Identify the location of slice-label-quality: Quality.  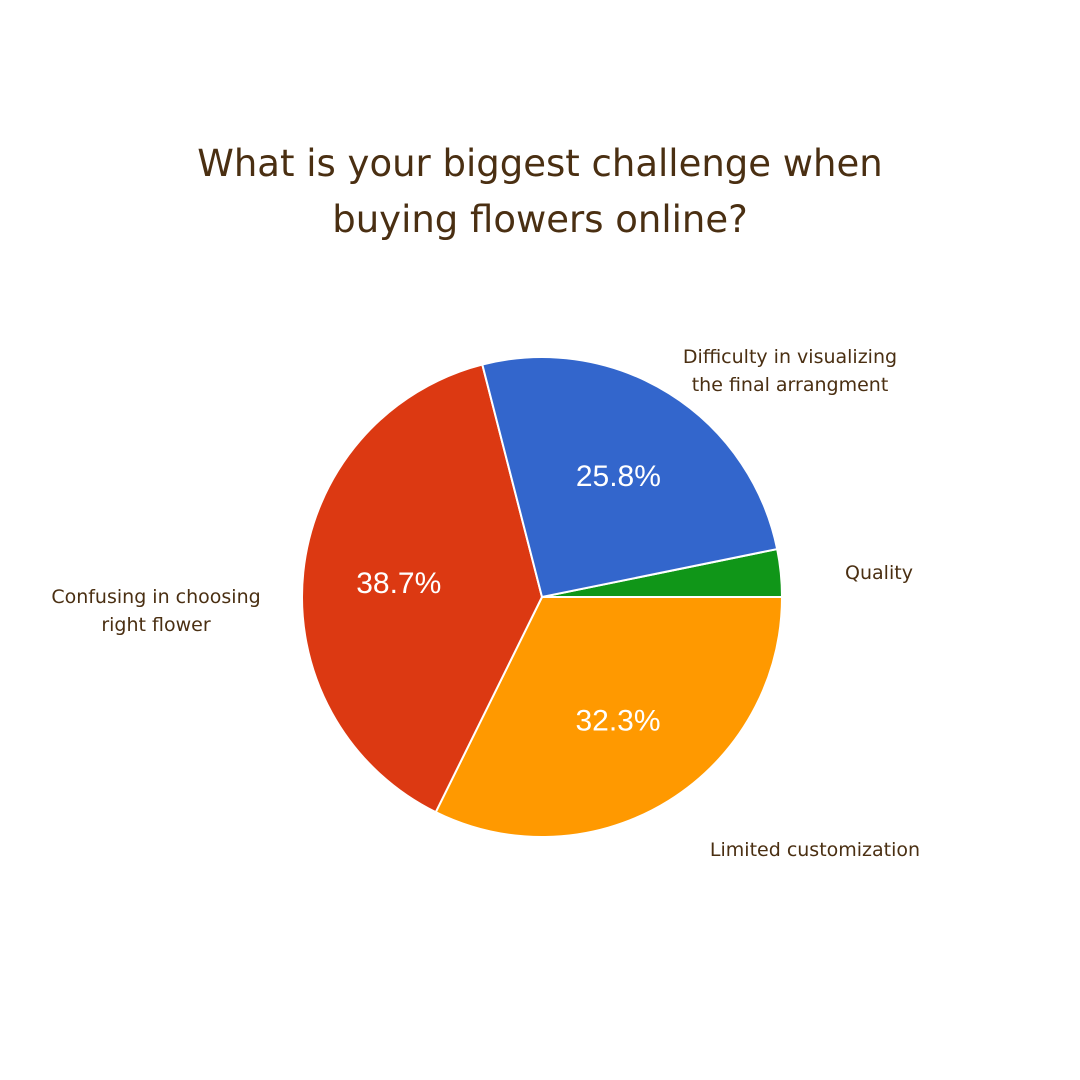
(879, 573).